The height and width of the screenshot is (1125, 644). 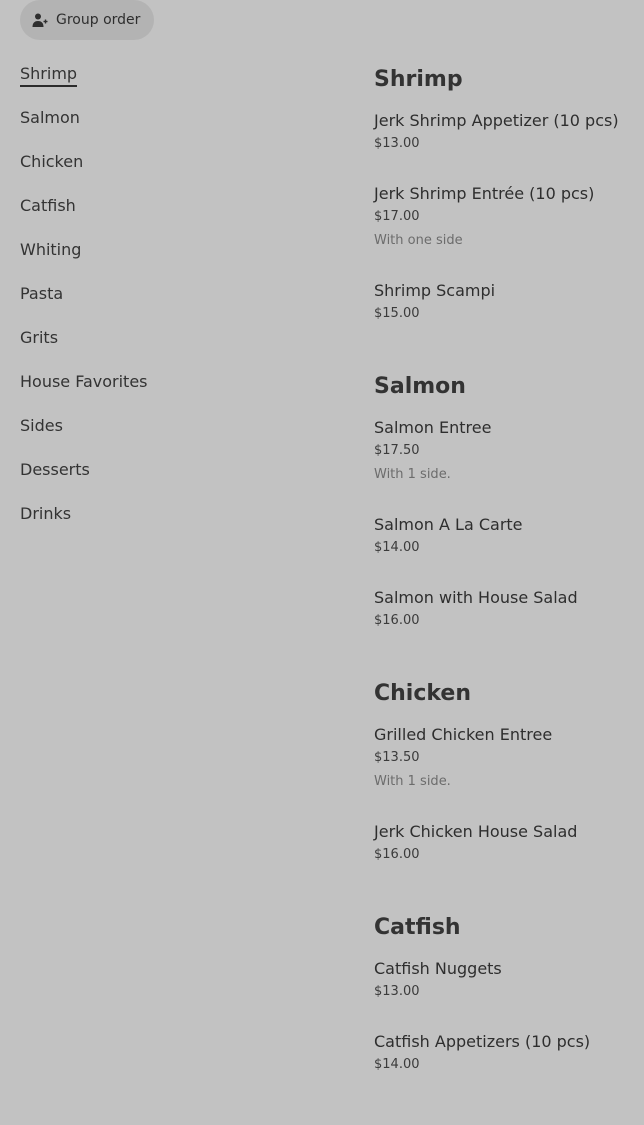 I want to click on group-order-label: Group order, so click(x=98, y=20).